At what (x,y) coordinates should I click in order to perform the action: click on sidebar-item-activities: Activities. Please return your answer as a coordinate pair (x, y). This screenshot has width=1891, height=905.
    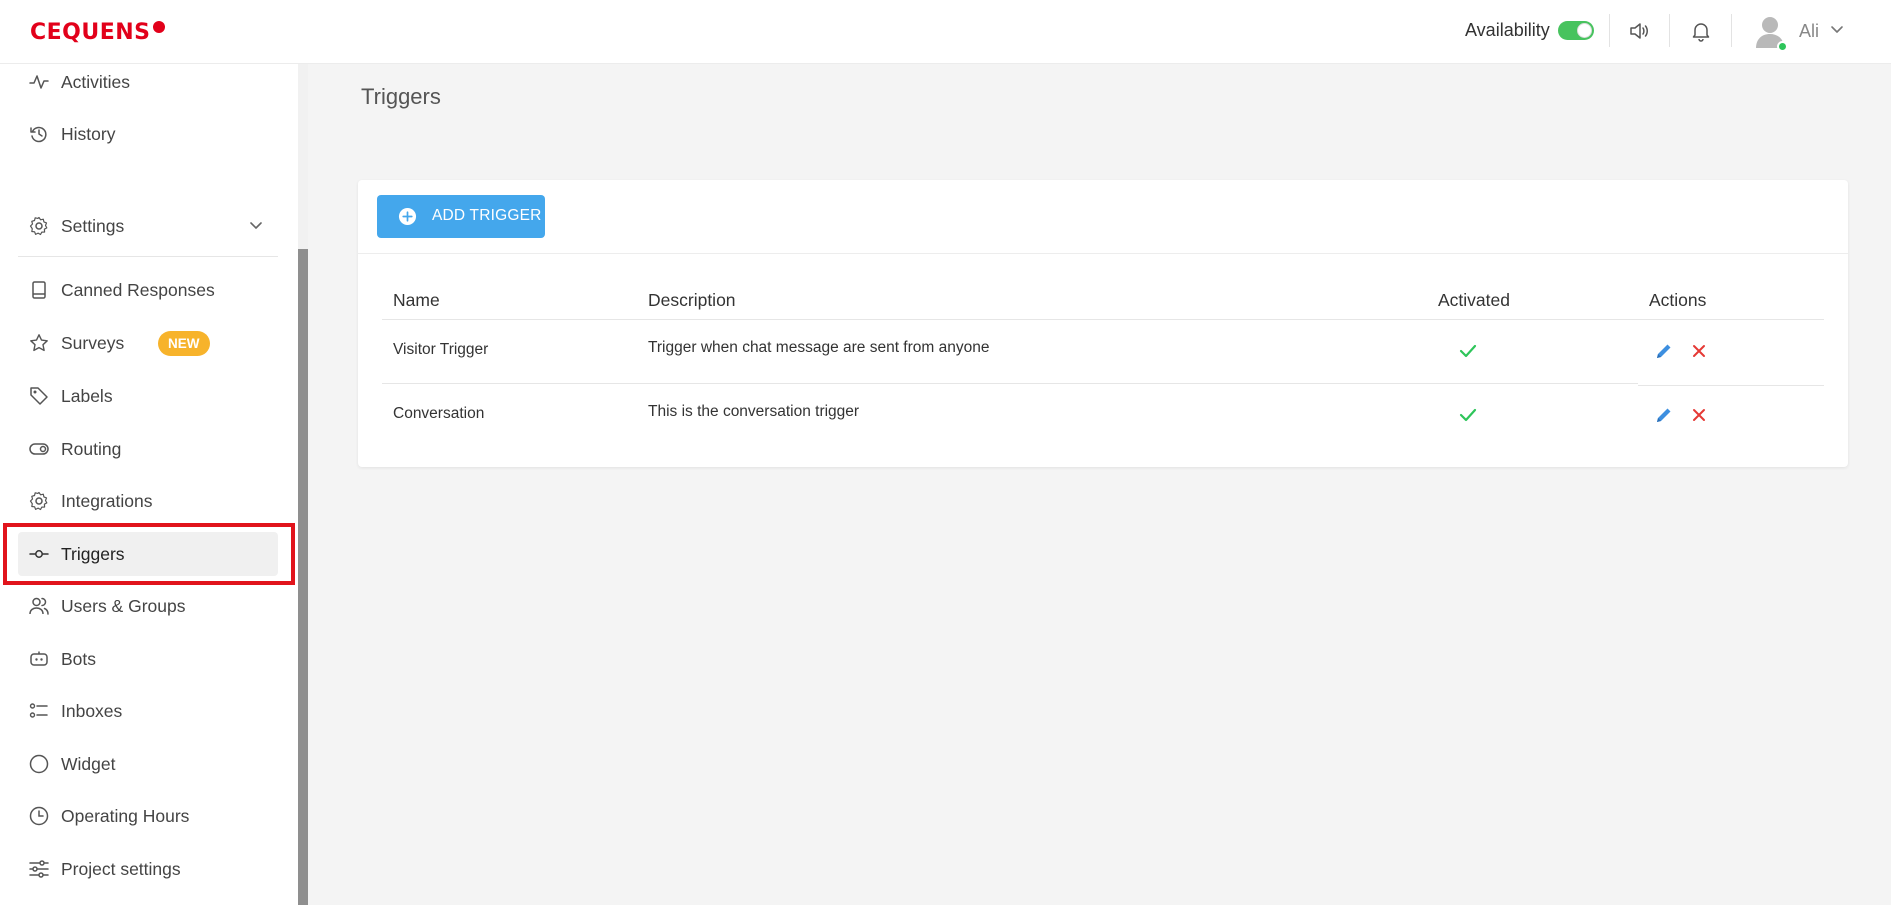
    Looking at the image, I should click on (148, 84).